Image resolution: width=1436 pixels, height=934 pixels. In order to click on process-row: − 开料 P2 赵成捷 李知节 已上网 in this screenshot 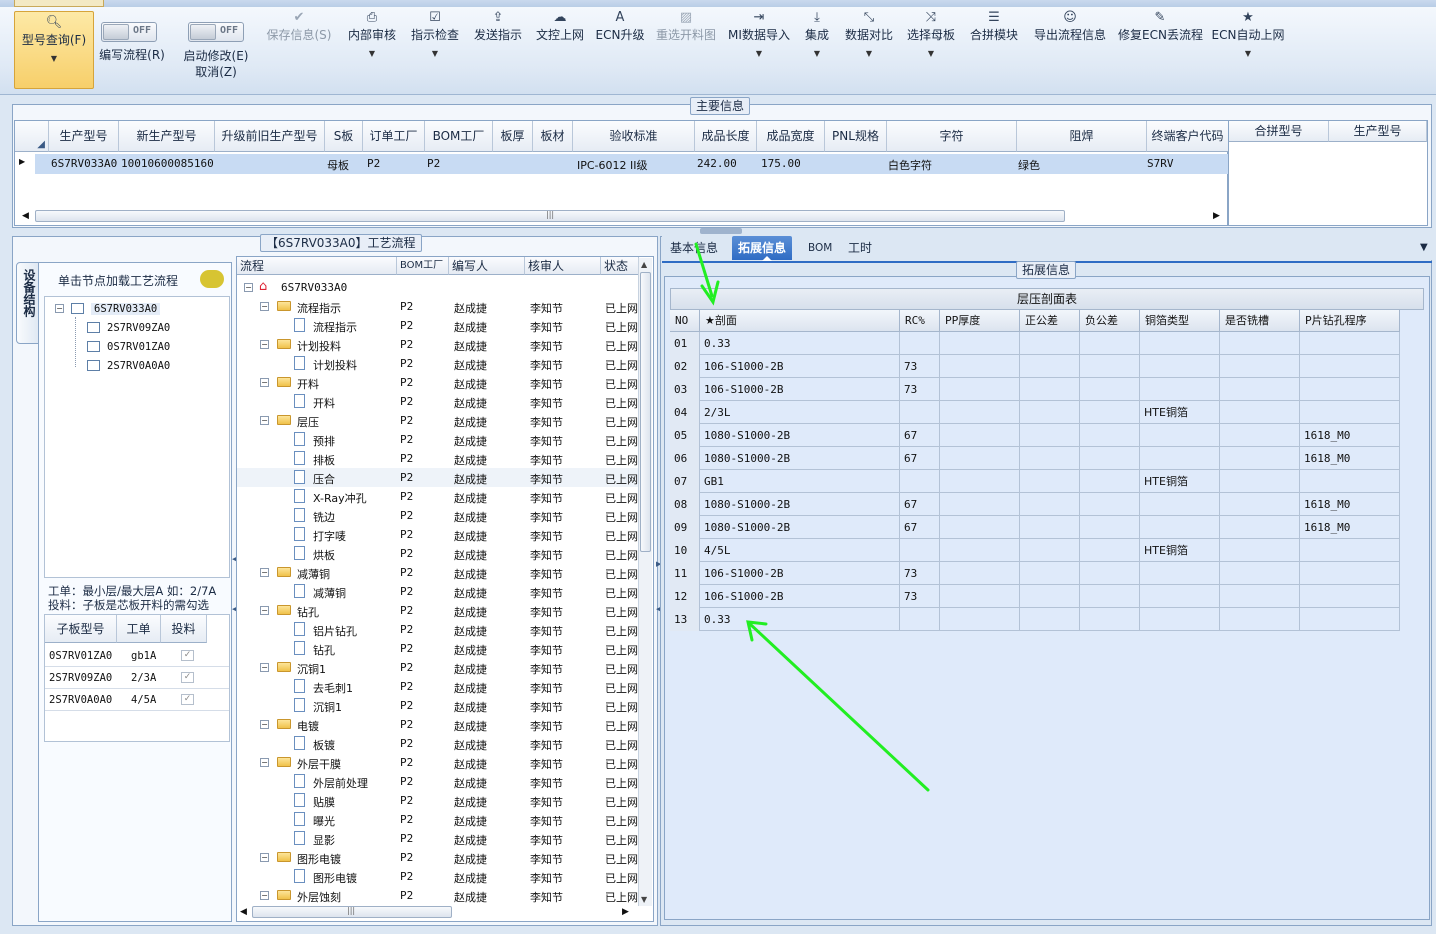, I will do `click(438, 382)`.